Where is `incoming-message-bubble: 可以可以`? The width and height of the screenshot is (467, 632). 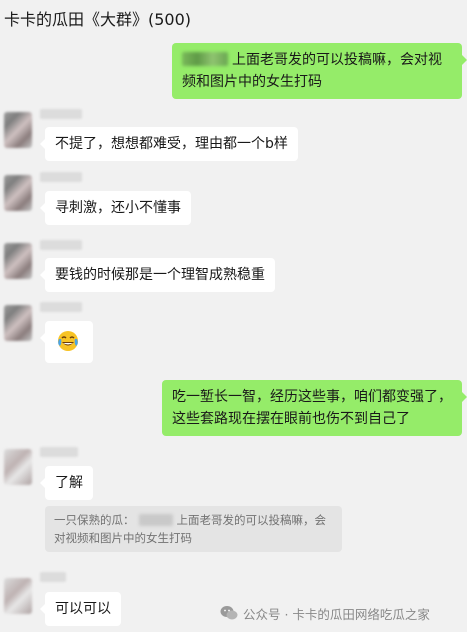
incoming-message-bubble: 可以可以 is located at coordinates (80, 609).